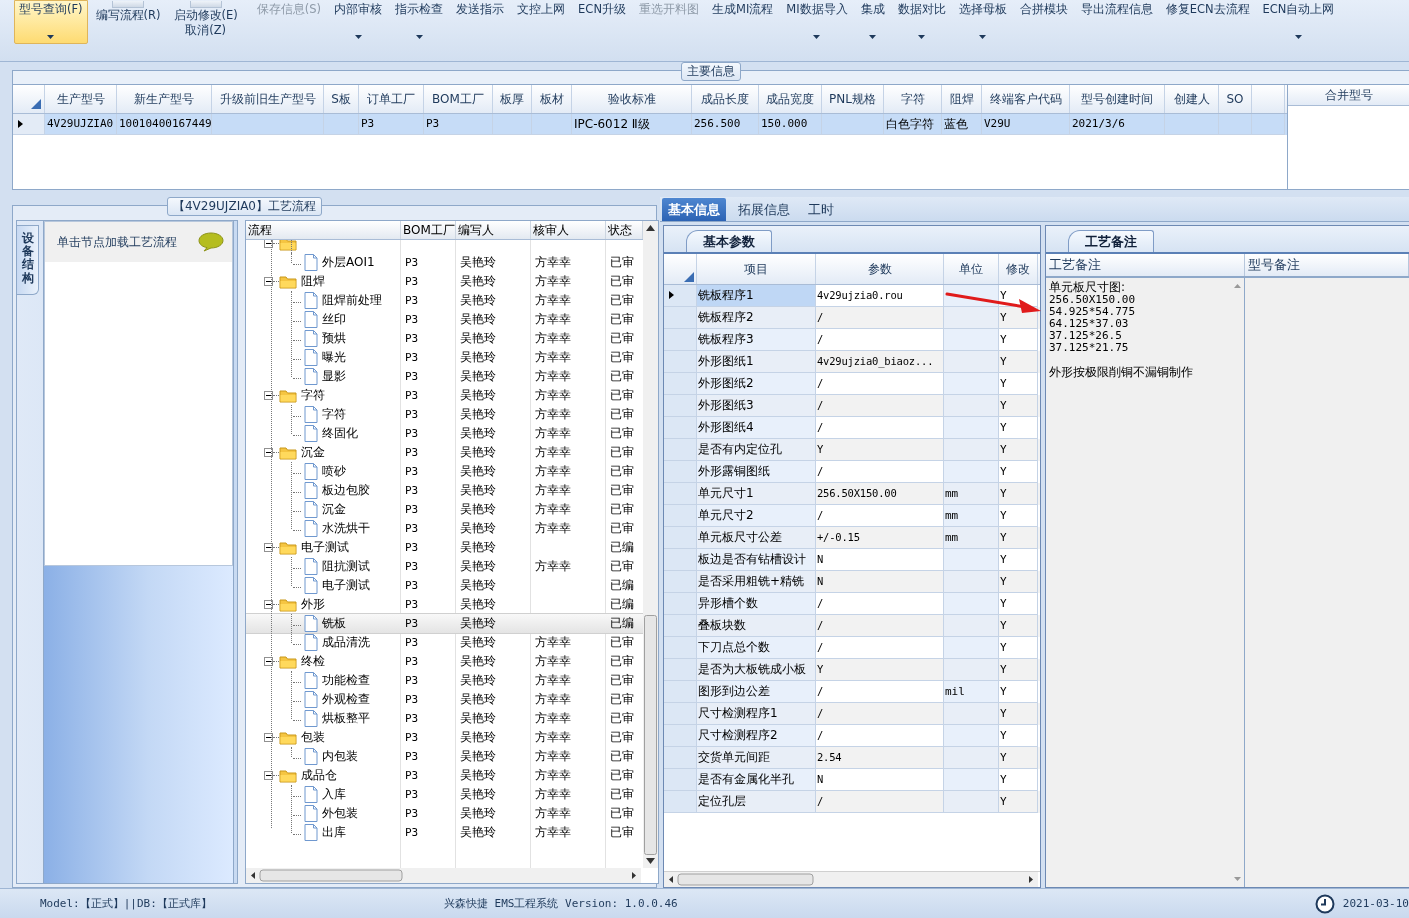  Describe the element at coordinates (348, 262) in the screenshot. I see `tree-node-label: 外层AOI1` at that location.